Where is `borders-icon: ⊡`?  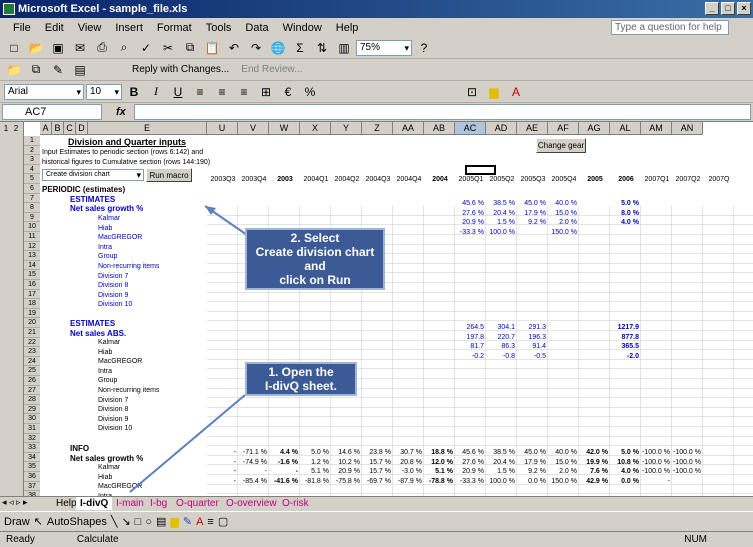 borders-icon: ⊡ is located at coordinates (472, 92).